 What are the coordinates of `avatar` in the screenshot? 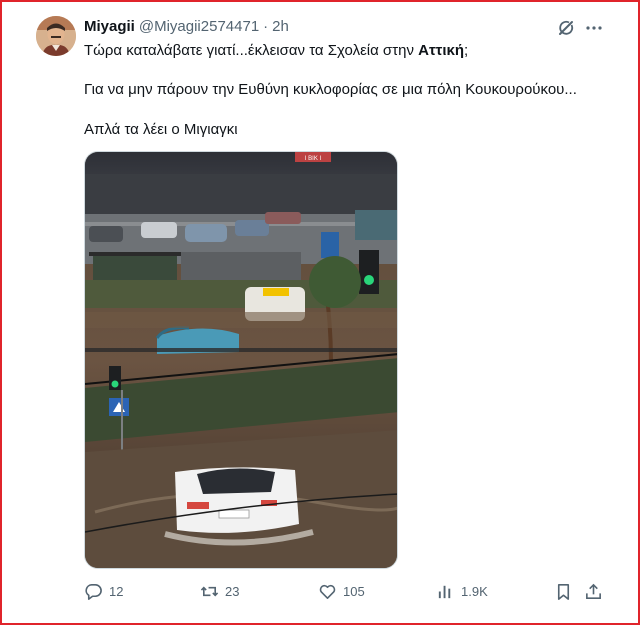 It's located at (56, 36).